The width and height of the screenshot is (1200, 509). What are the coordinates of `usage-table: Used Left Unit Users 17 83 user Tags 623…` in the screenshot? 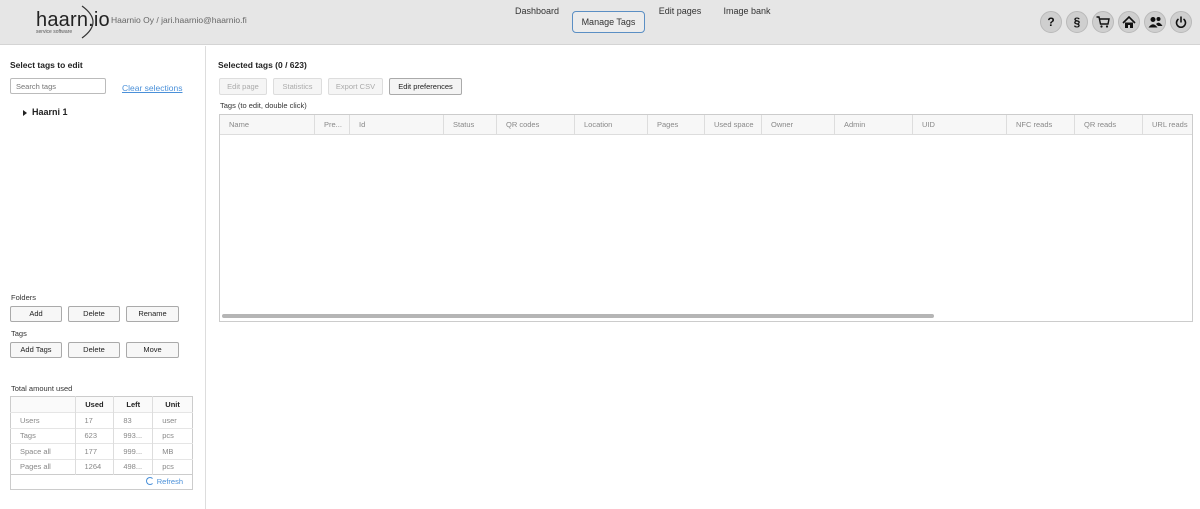 It's located at (101, 435).